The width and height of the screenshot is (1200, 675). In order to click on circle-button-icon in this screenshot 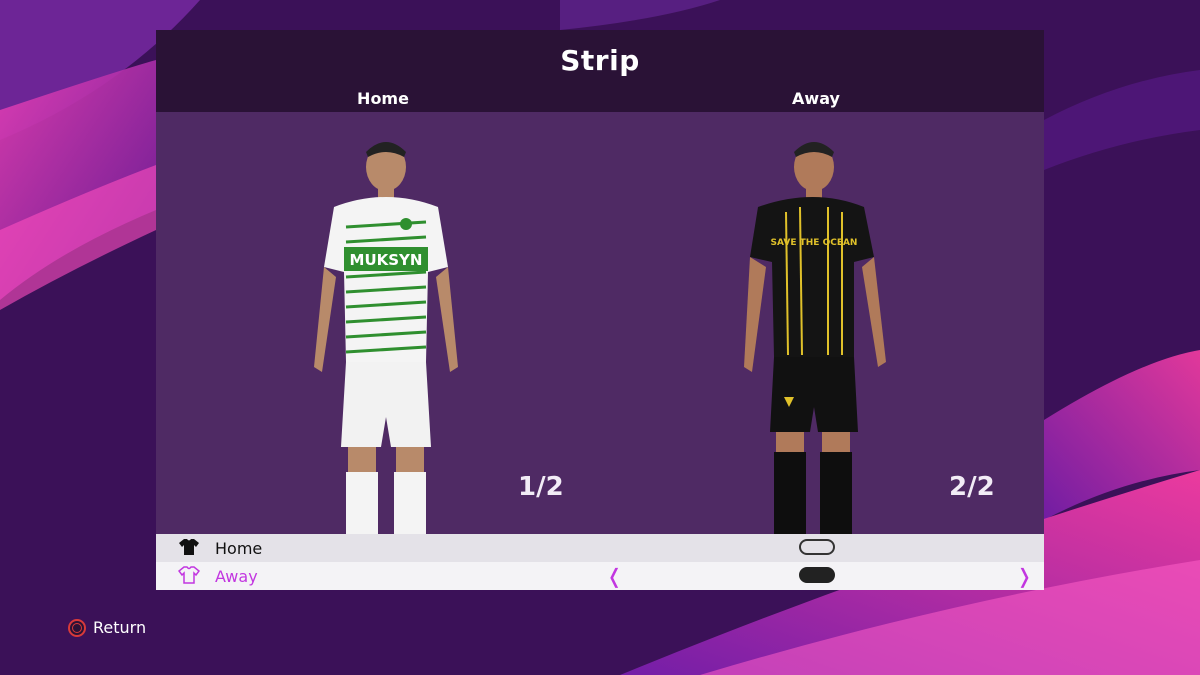, I will do `click(77, 627)`.